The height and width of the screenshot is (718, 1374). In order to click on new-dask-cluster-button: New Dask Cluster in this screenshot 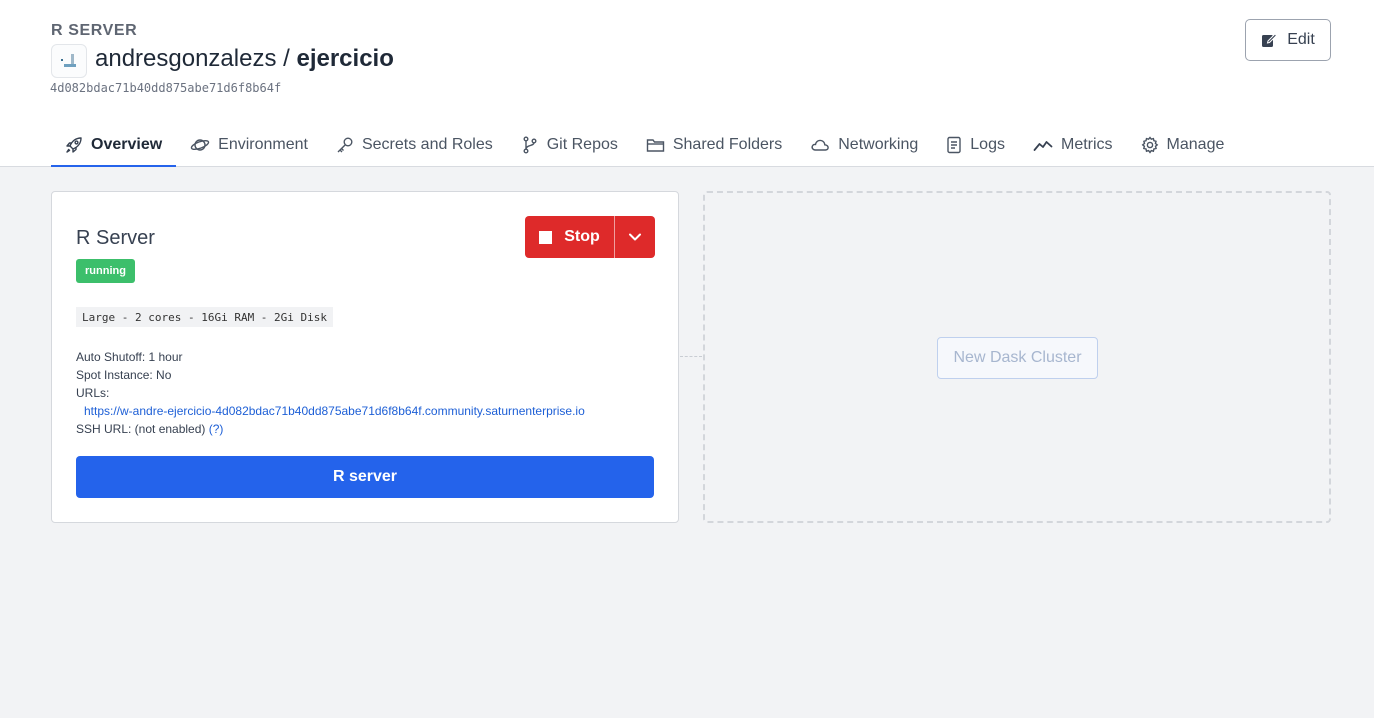, I will do `click(1017, 358)`.